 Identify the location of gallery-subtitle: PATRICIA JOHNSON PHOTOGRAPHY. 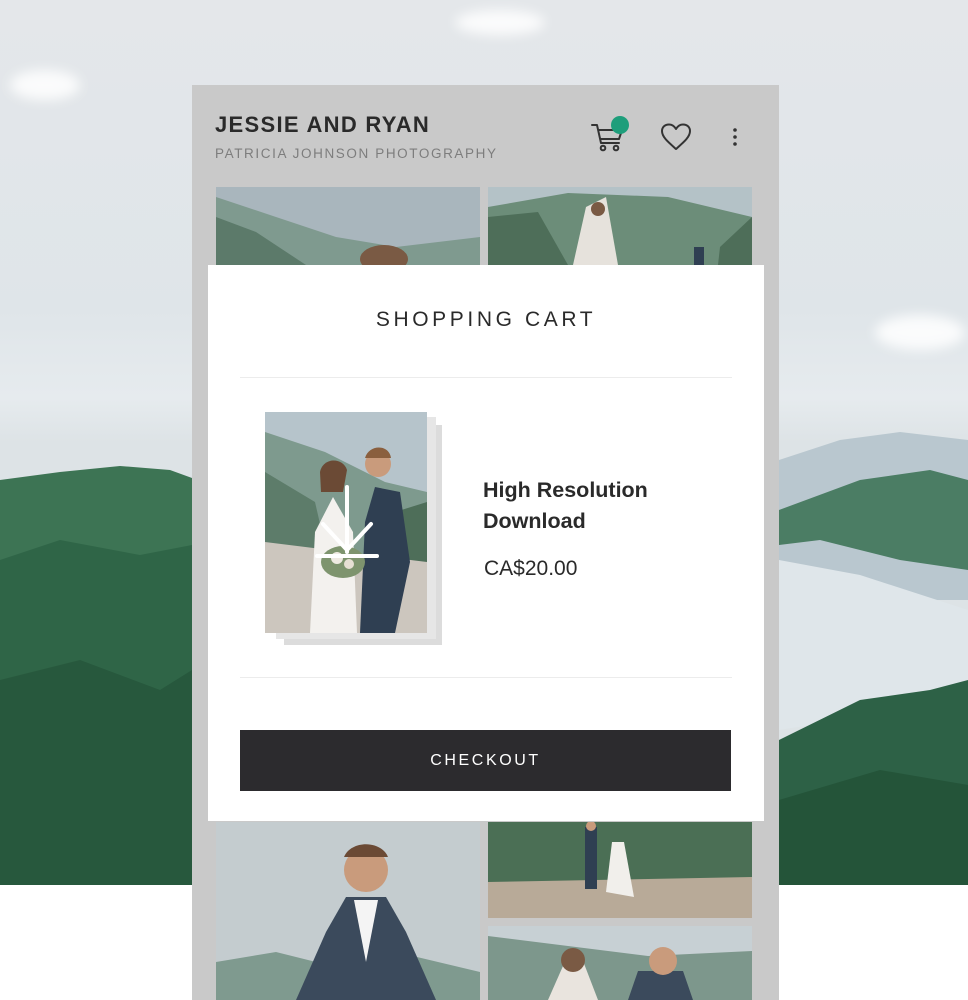
(356, 153).